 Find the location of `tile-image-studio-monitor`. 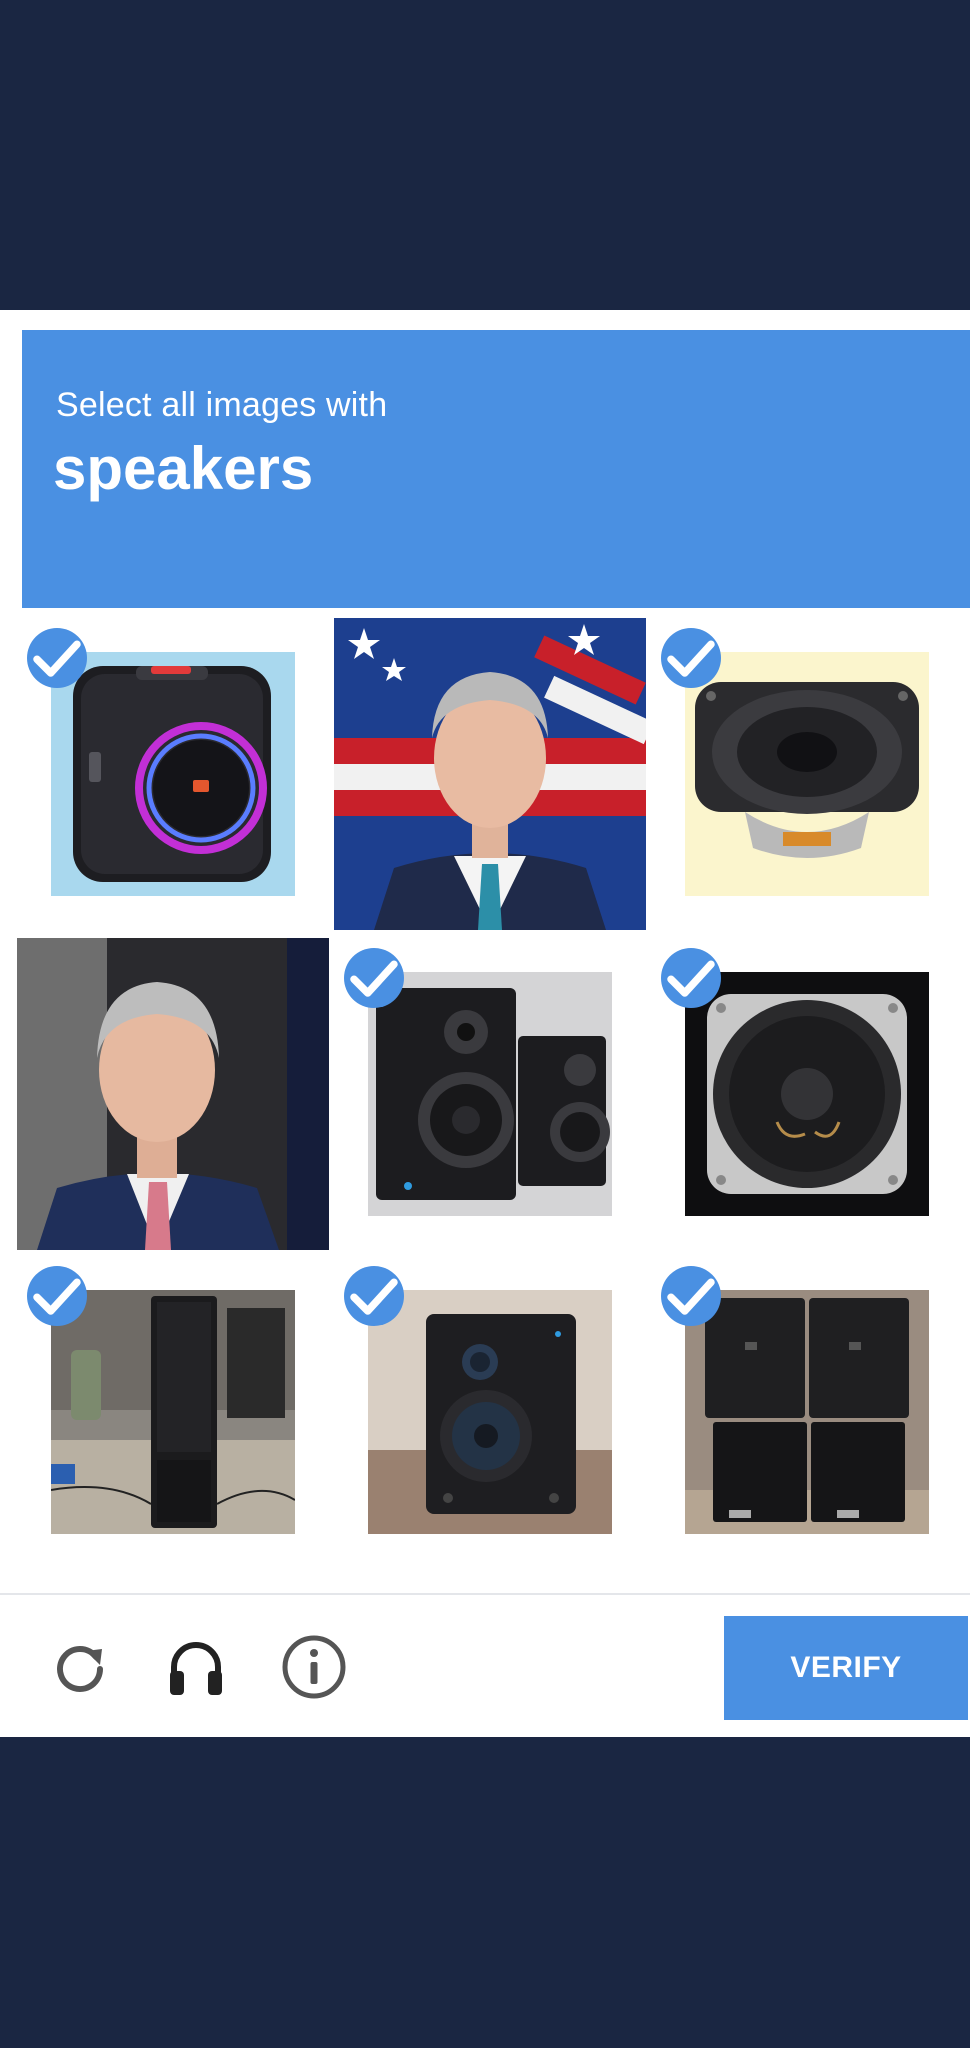

tile-image-studio-monitor is located at coordinates (490, 1412).